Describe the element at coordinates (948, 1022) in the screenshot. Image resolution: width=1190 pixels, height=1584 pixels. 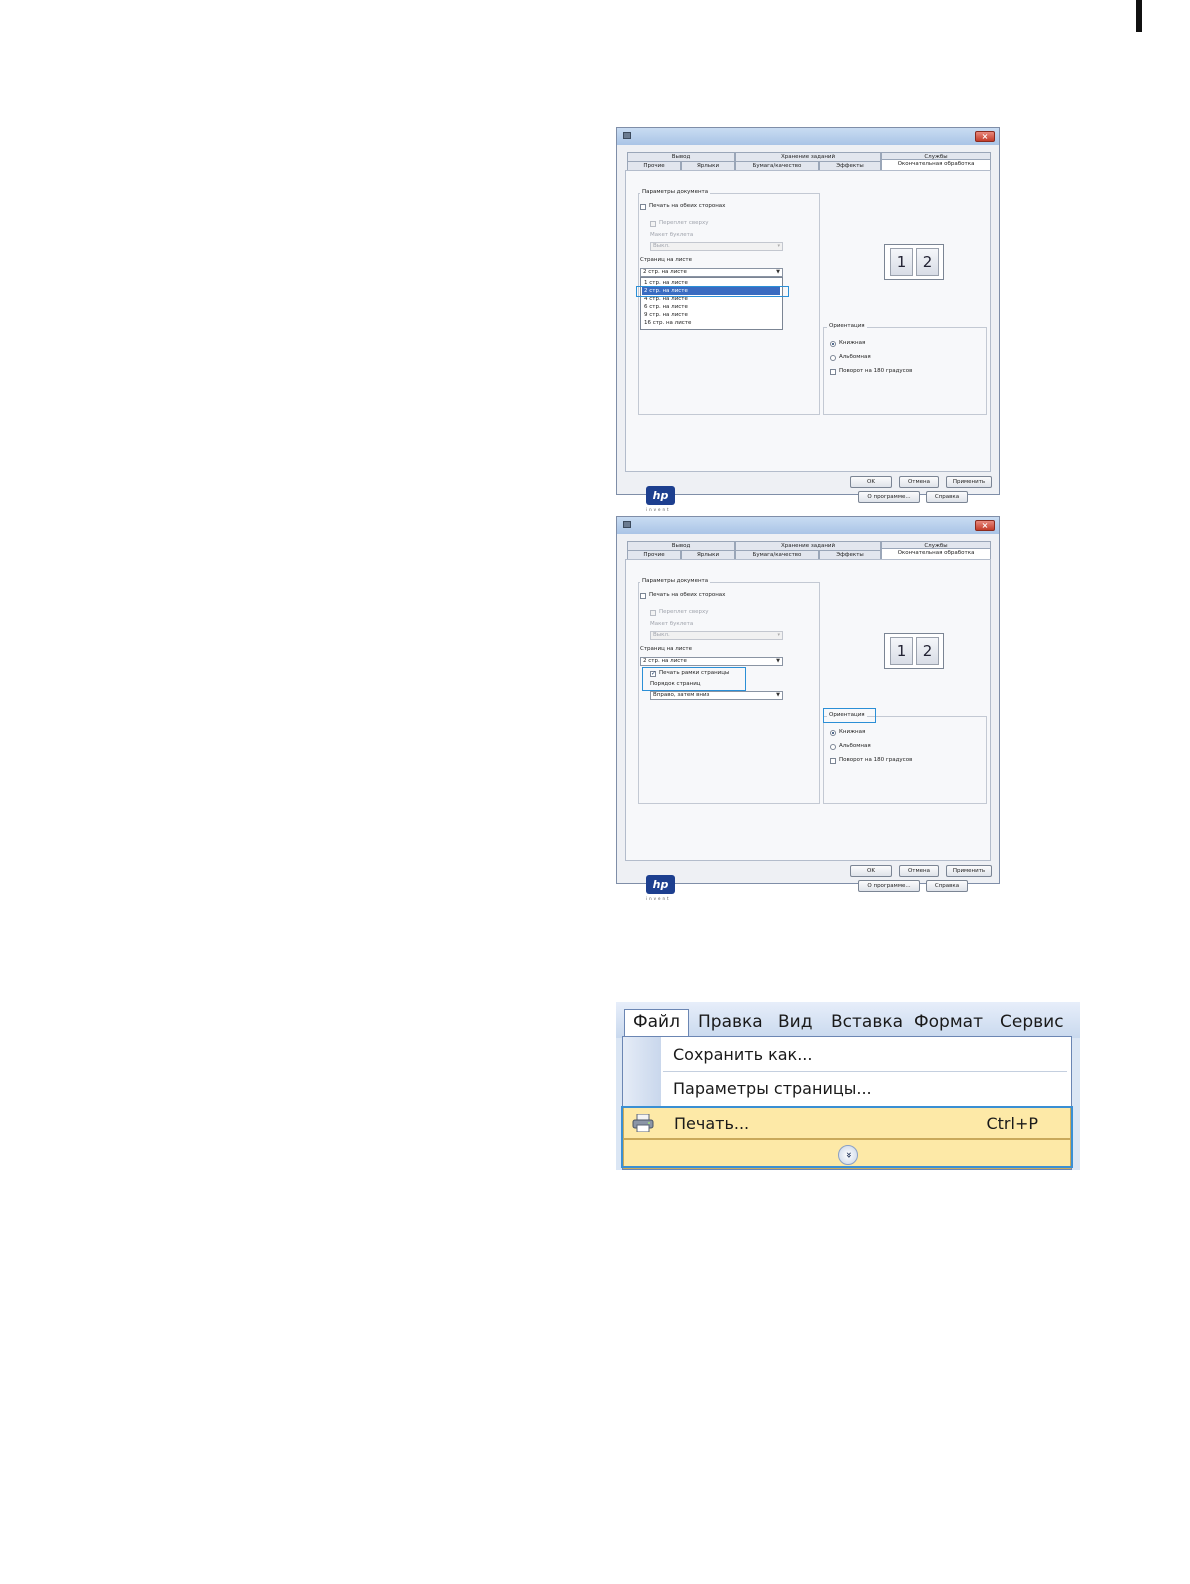
I see `menu-format: Формат` at that location.